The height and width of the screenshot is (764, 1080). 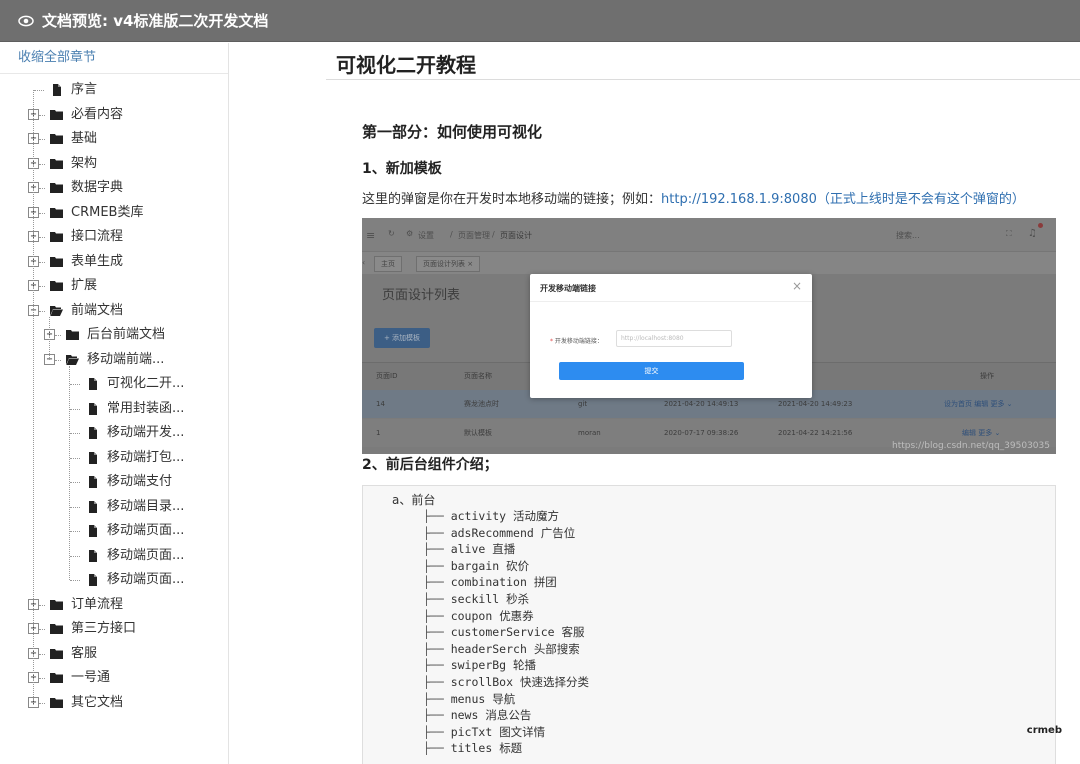 I want to click on tree-node: + 接口流程, so click(x=114, y=237).